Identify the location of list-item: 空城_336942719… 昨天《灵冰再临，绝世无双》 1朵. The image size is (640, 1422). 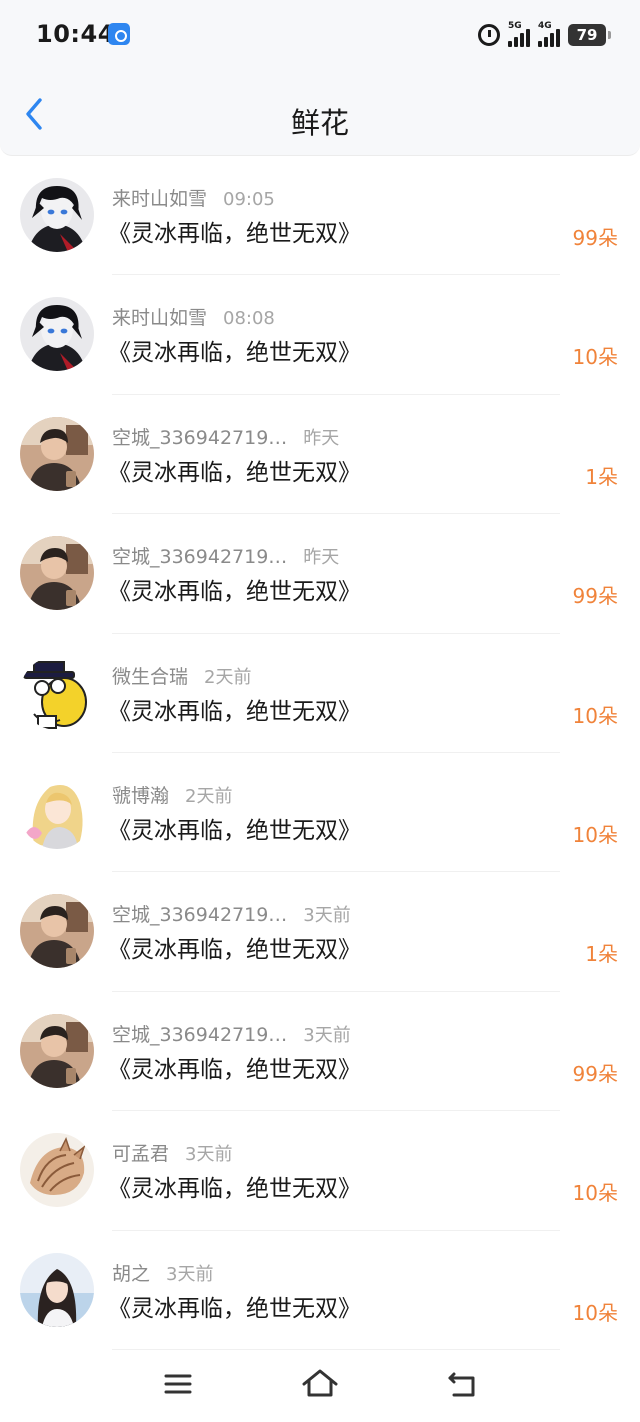
(320, 455).